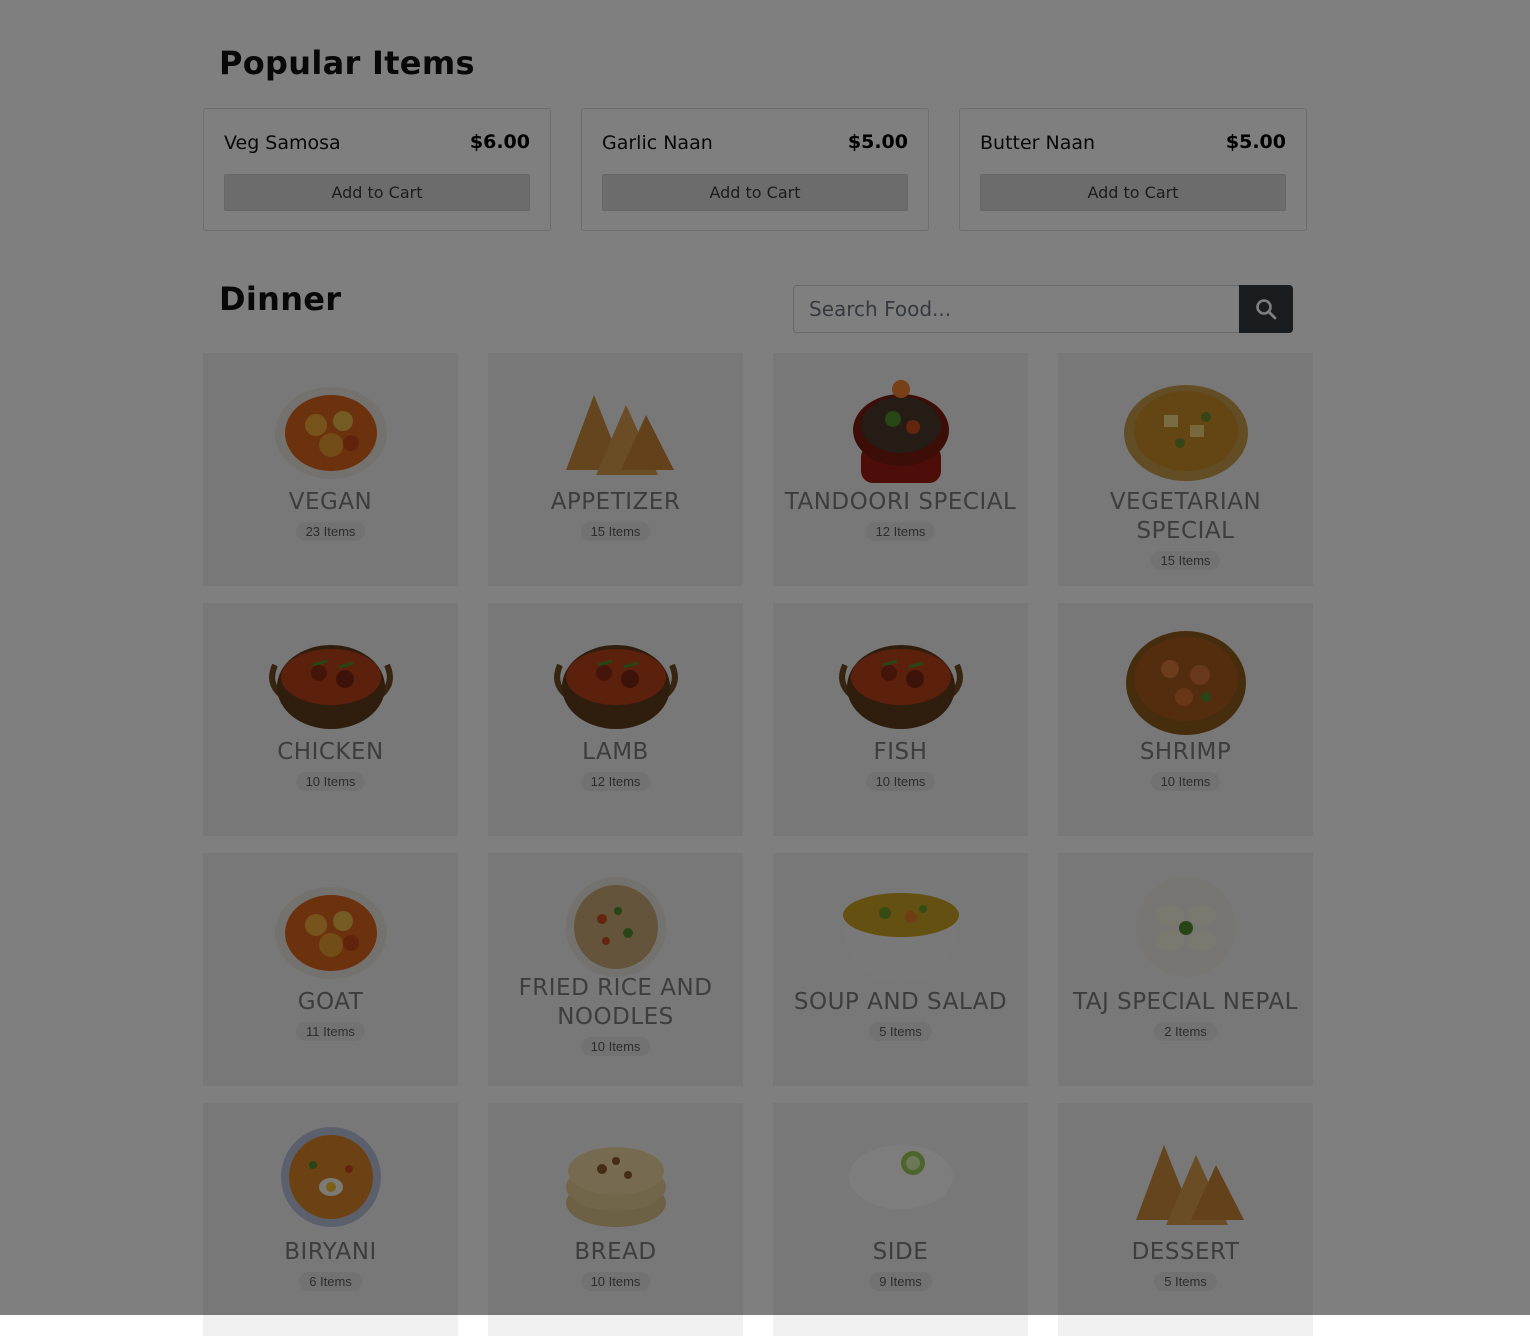  Describe the element at coordinates (1185, 1002) in the screenshot. I see `category-name: TAJ SPECIAL NEPAL` at that location.